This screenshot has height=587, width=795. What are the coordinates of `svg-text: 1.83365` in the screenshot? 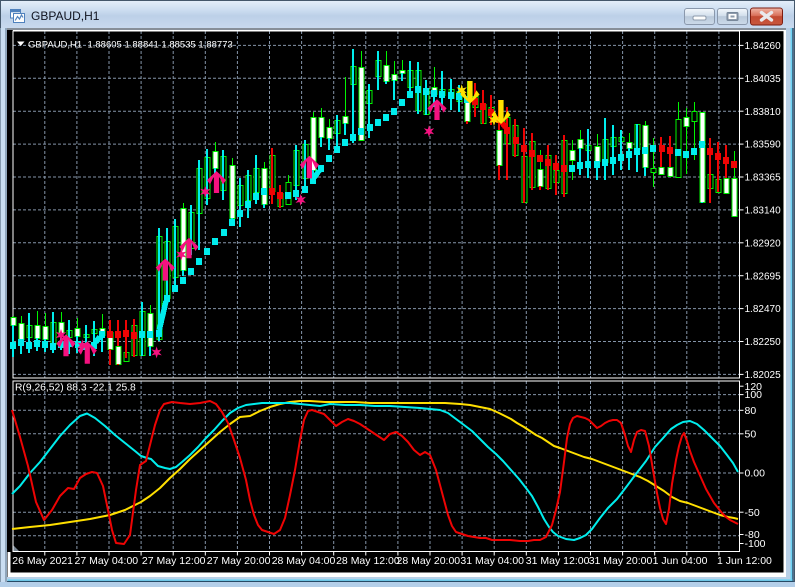 It's located at (763, 178).